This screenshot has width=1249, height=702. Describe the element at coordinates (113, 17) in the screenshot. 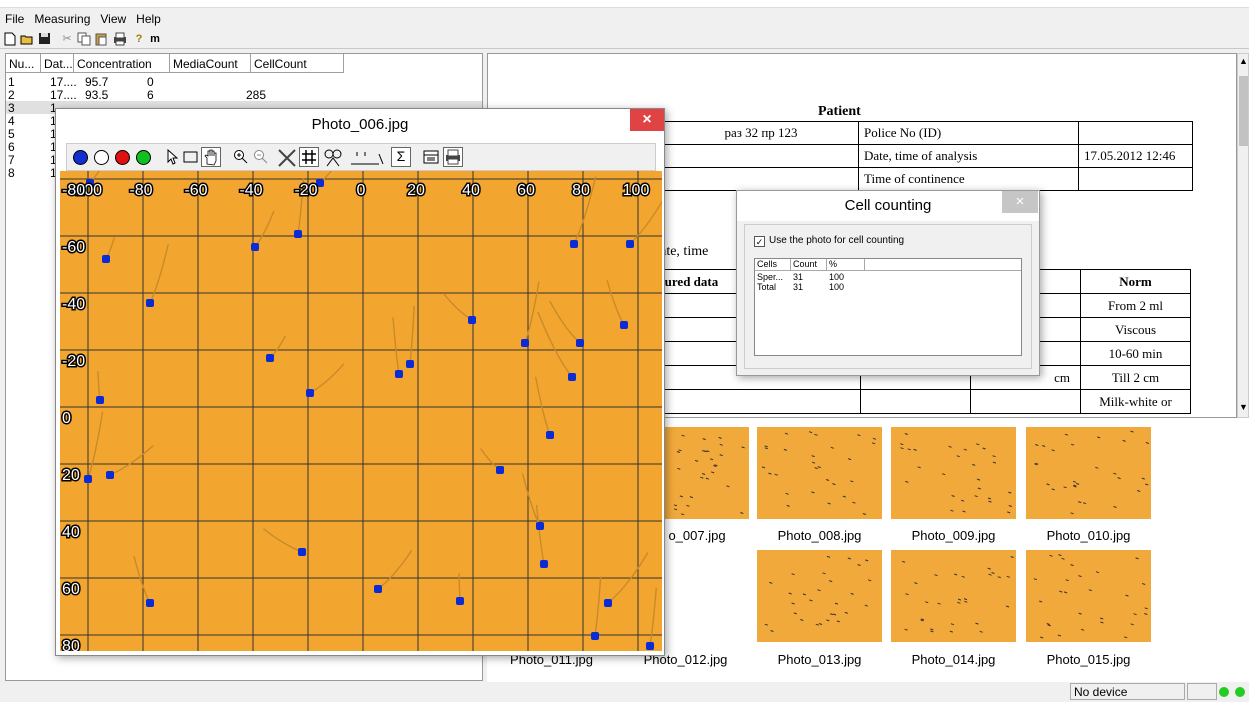

I see `menu-view: View` at that location.